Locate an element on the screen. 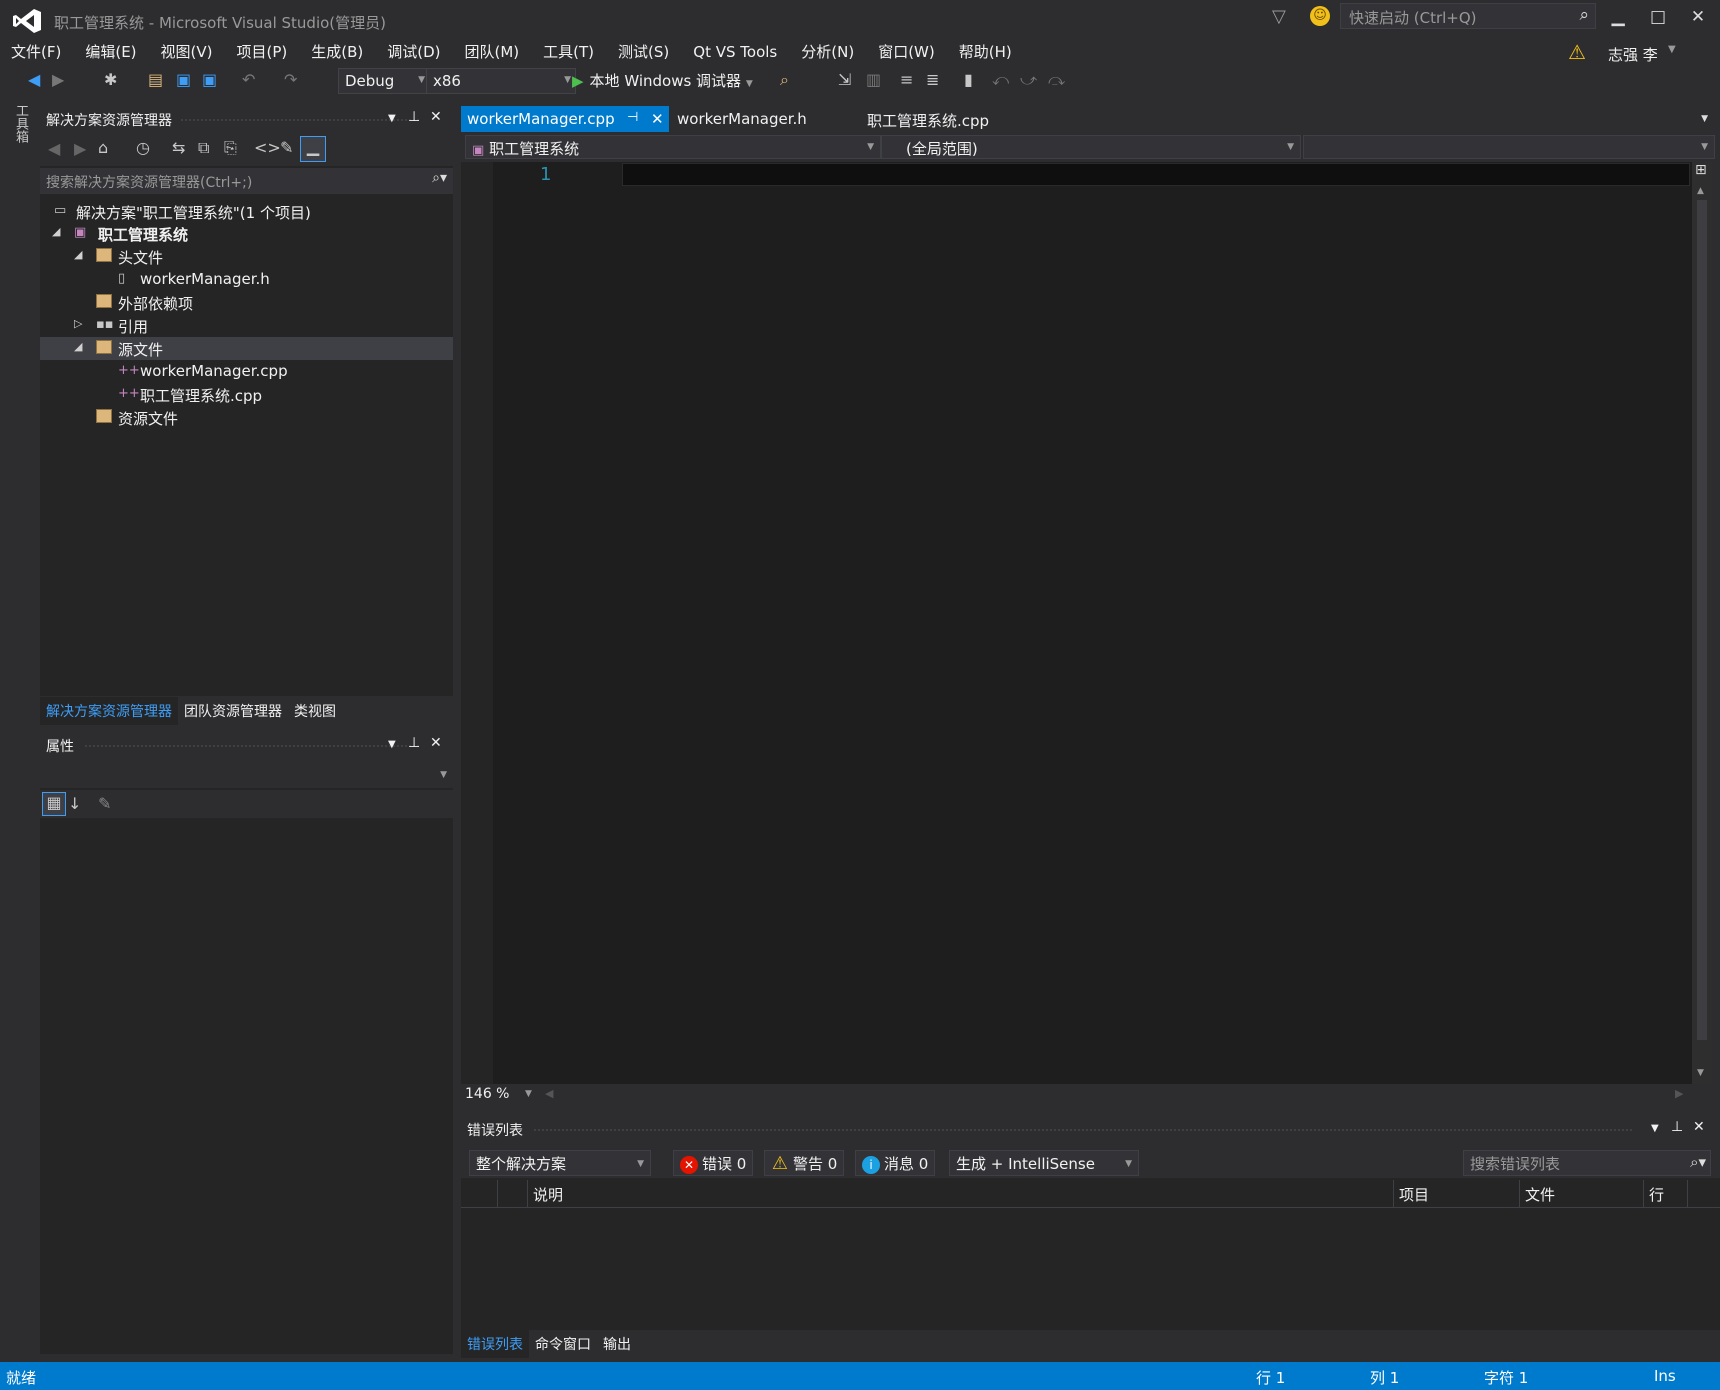  configuration-select: Debug ▼ is located at coordinates (384, 81).